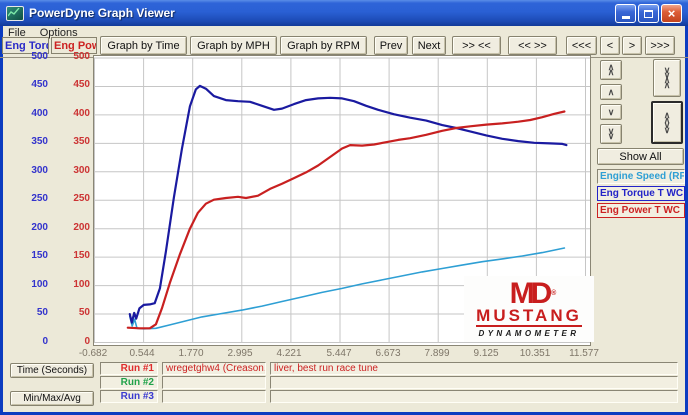 The width and height of the screenshot is (688, 415). Describe the element at coordinates (641, 193) in the screenshot. I see `legend-item-eng-torque-t-wc: Eng Torque T WC` at that location.